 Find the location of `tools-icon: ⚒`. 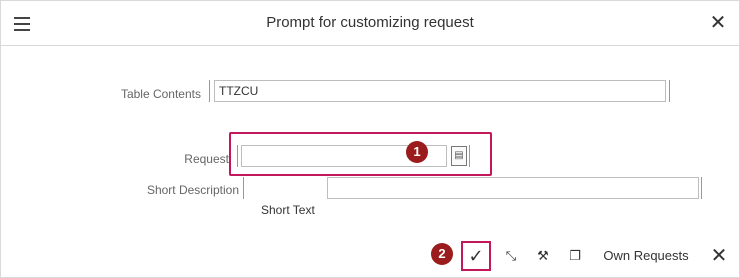

tools-icon: ⚒ is located at coordinates (543, 255).